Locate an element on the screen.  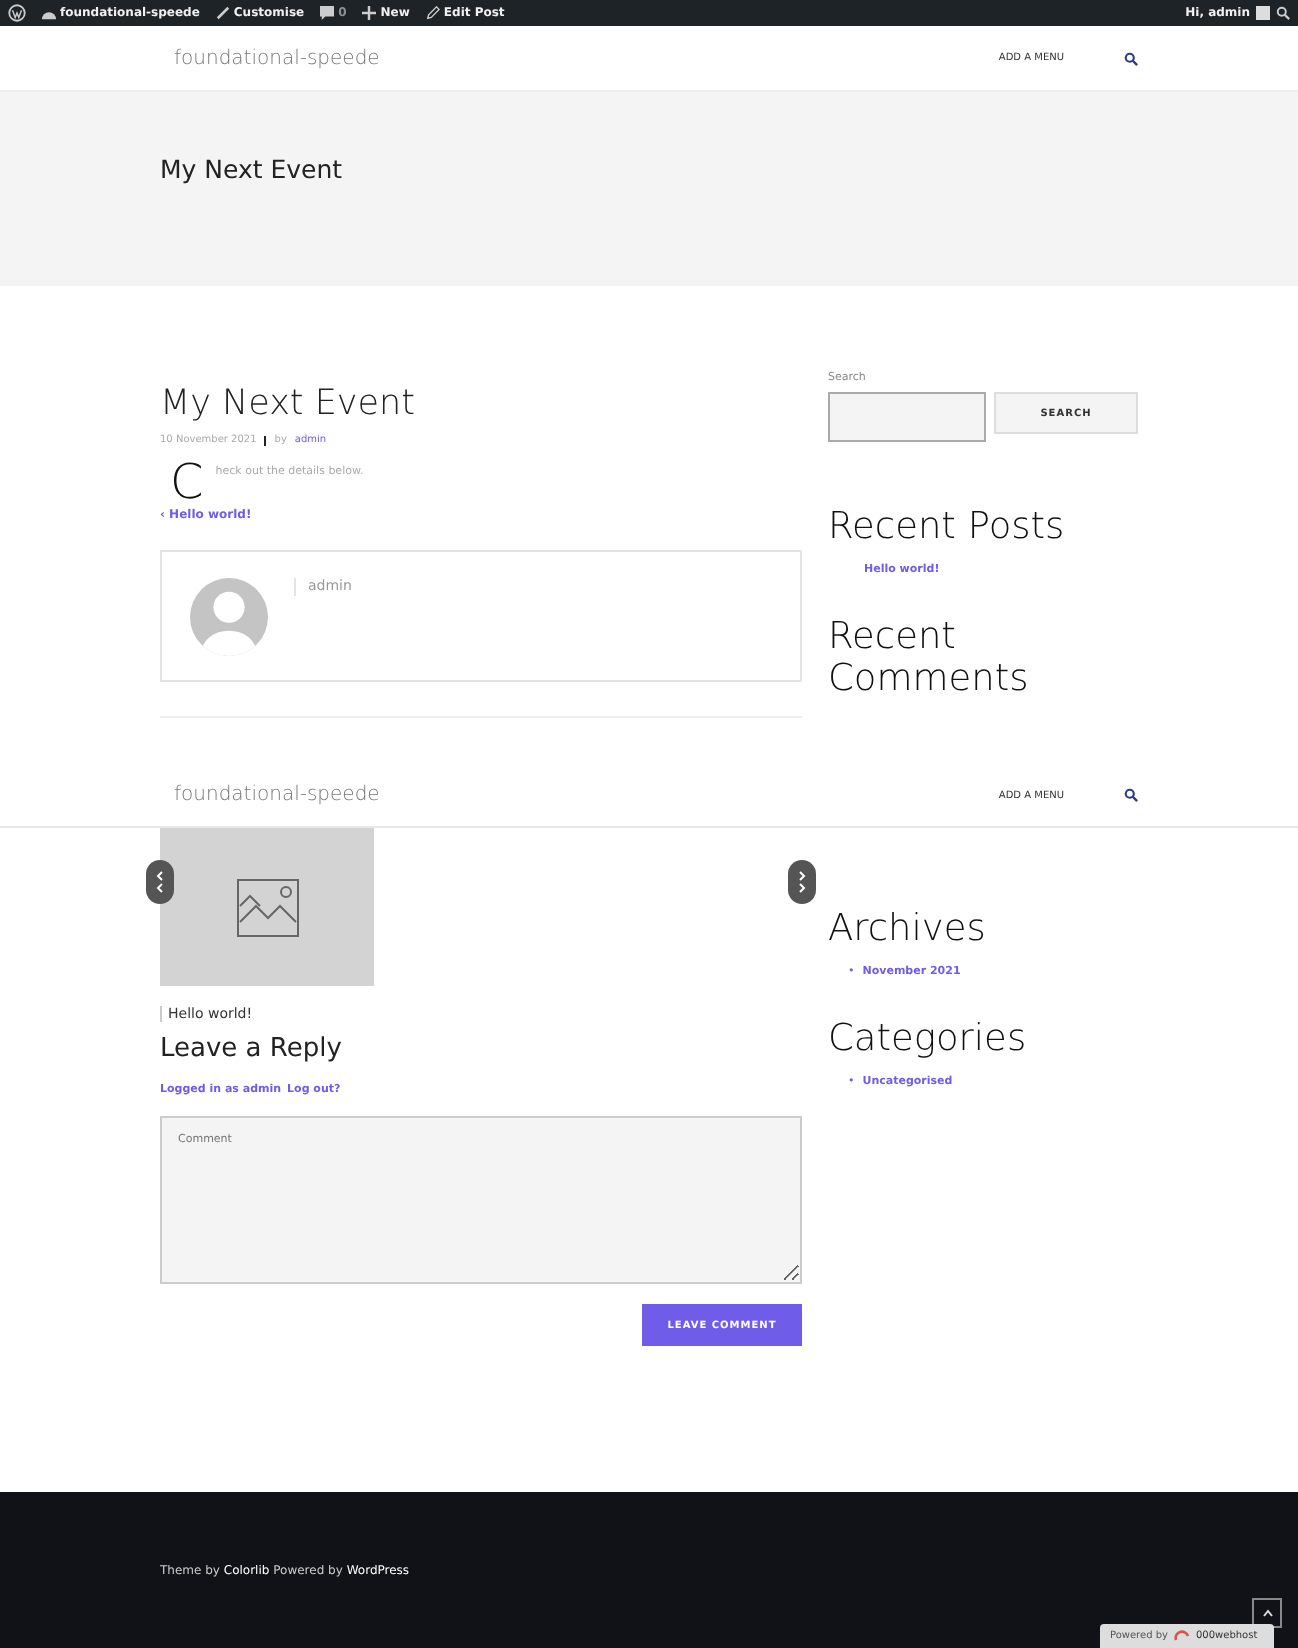
host-logo-icon is located at coordinates (1181, 1636).